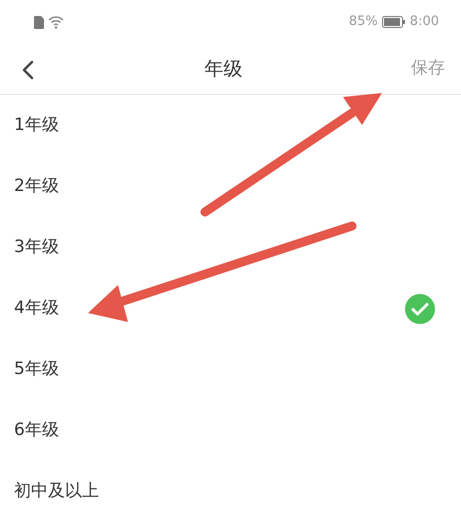  I want to click on grade-label: 2年级, so click(36, 186).